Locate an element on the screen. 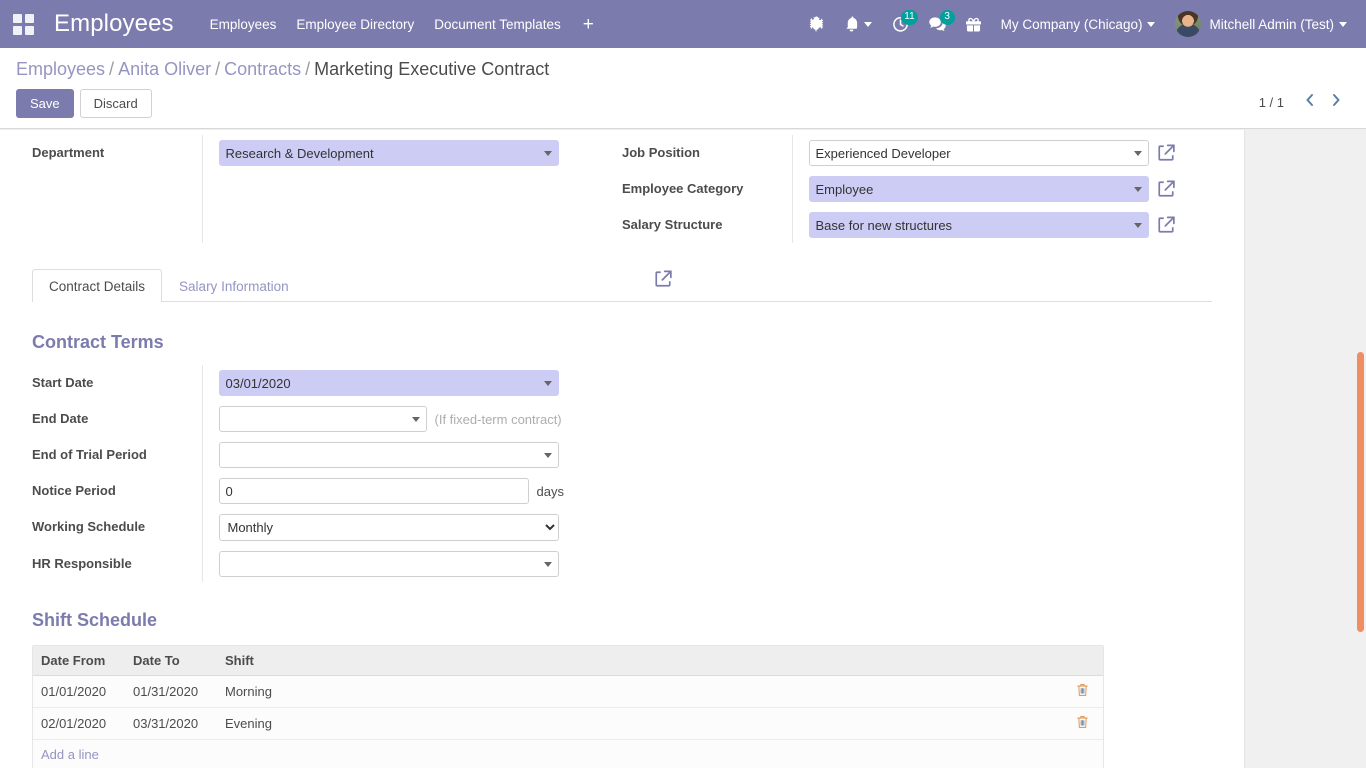  field-department: Department Research & Development is located at coordinates (327, 189).